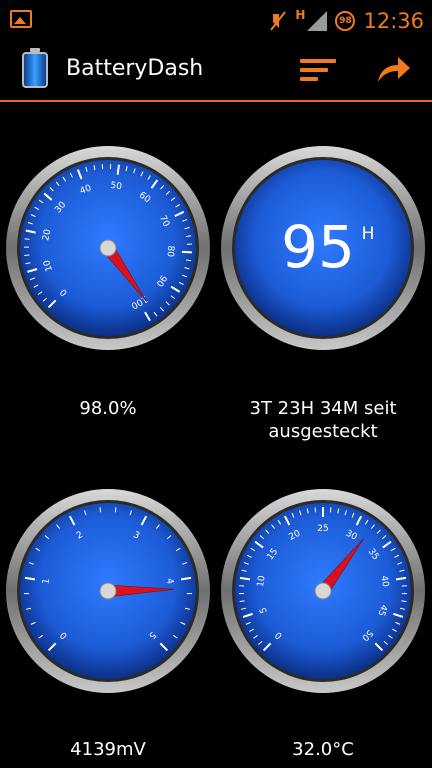 This screenshot has height=768, width=432. I want to click on uptime-hours-unit: H, so click(368, 234).